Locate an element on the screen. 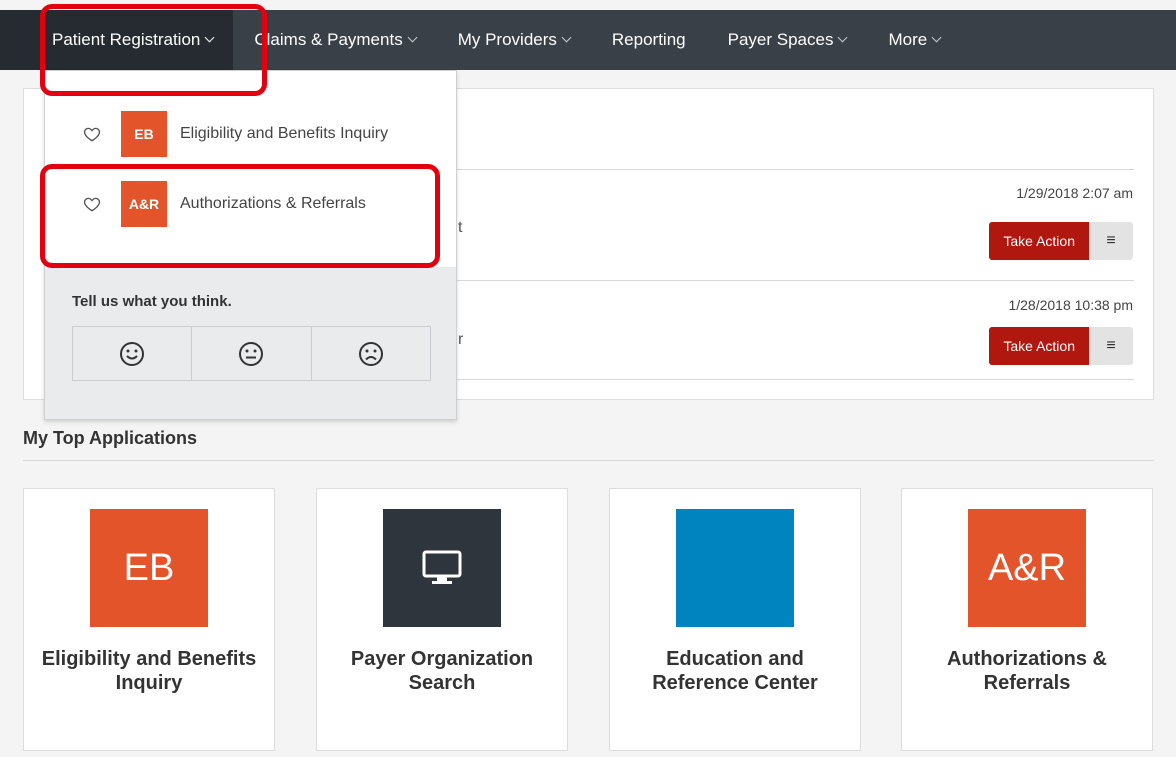 The image size is (1176, 757). app-card-authorizations: A&R Authorizations & Referrals is located at coordinates (1027, 619).